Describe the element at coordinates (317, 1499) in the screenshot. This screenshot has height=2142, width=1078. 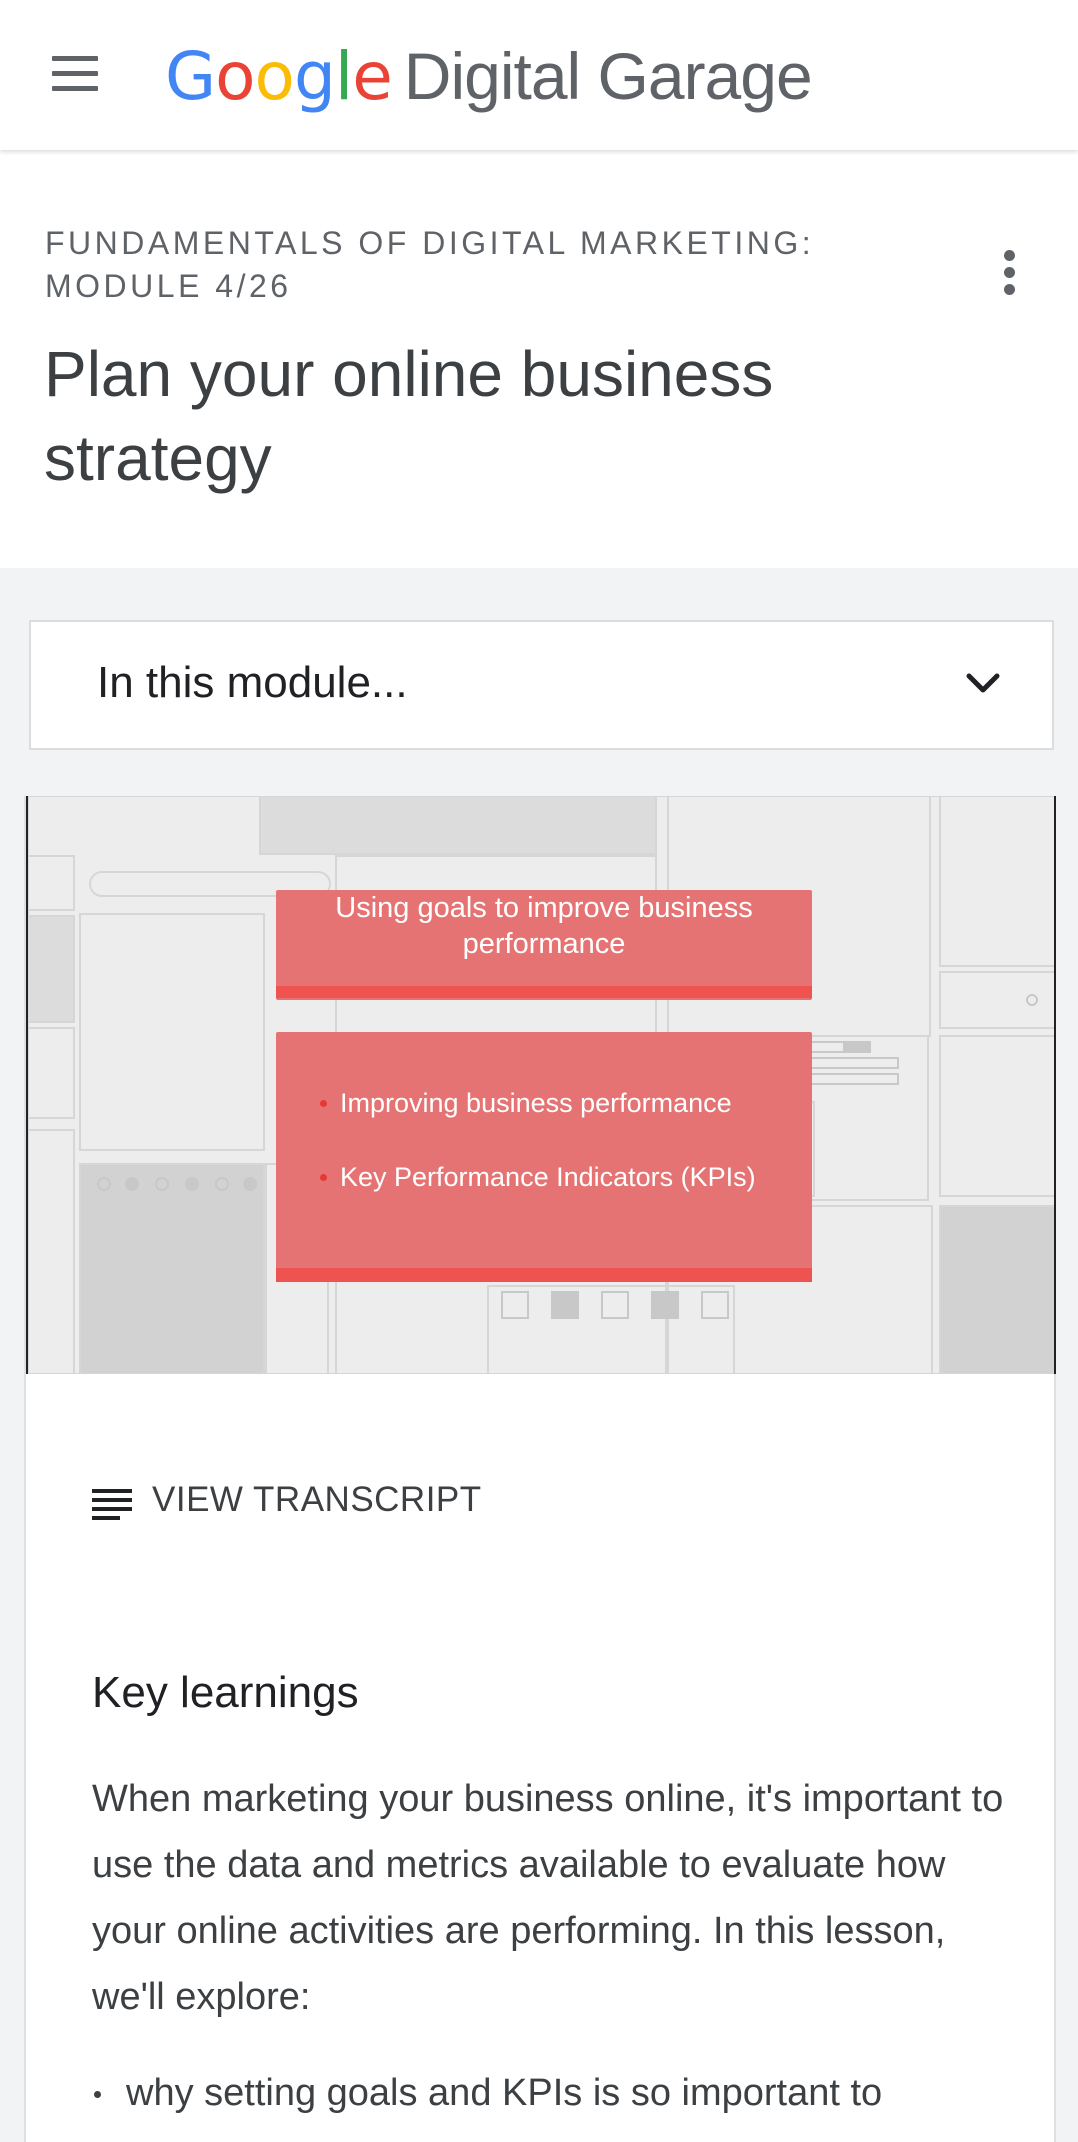
I see `view-transcript-label: VIEW TRANSCRIPT` at that location.